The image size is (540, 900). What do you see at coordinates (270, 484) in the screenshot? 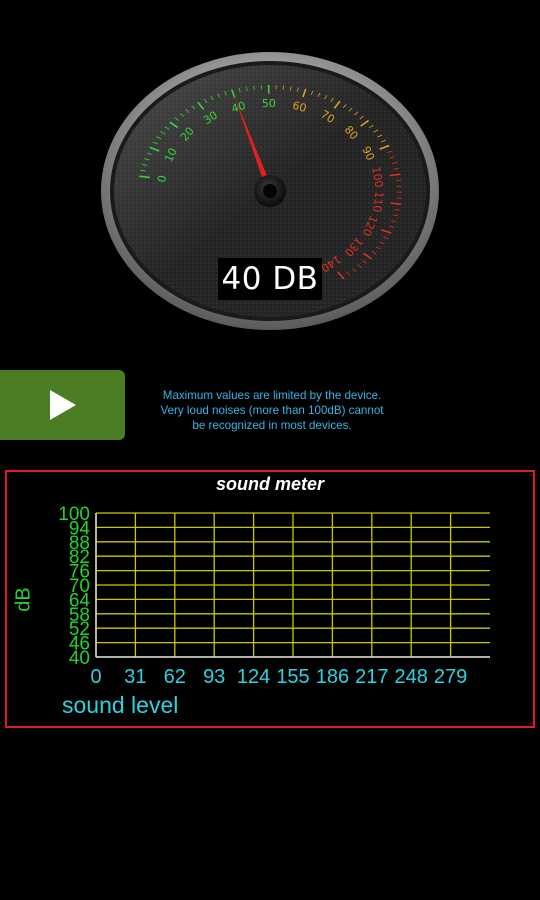
I see `chart-title: sound meter` at bounding box center [270, 484].